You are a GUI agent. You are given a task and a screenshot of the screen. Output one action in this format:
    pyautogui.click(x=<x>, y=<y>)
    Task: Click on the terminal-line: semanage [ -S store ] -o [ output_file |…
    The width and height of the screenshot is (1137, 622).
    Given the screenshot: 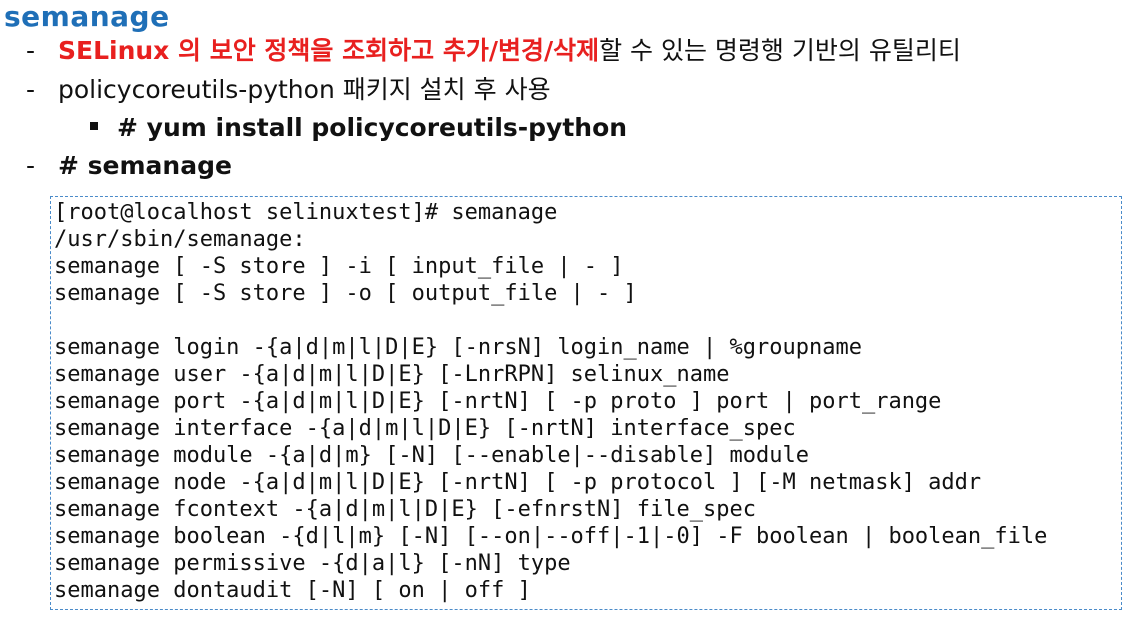 What is the action you would take?
    pyautogui.click(x=345, y=293)
    